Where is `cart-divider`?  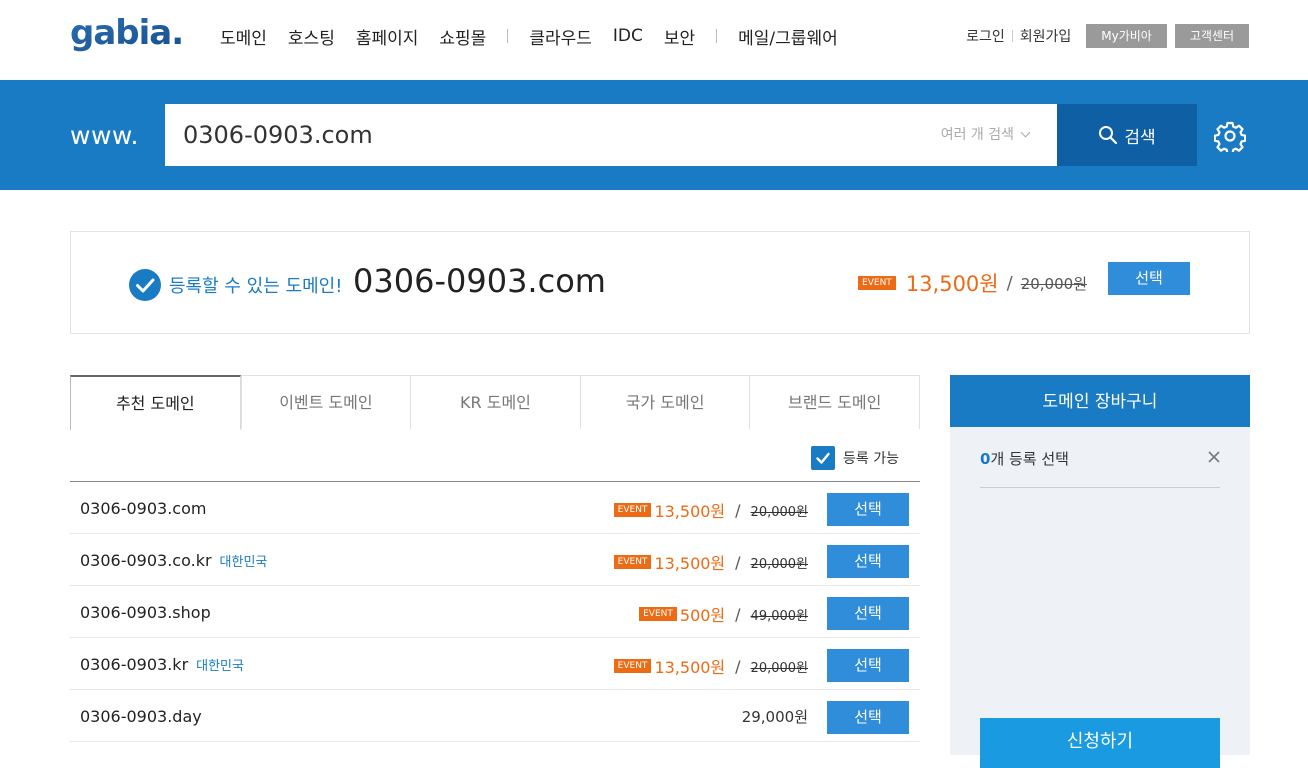
cart-divider is located at coordinates (1100, 487).